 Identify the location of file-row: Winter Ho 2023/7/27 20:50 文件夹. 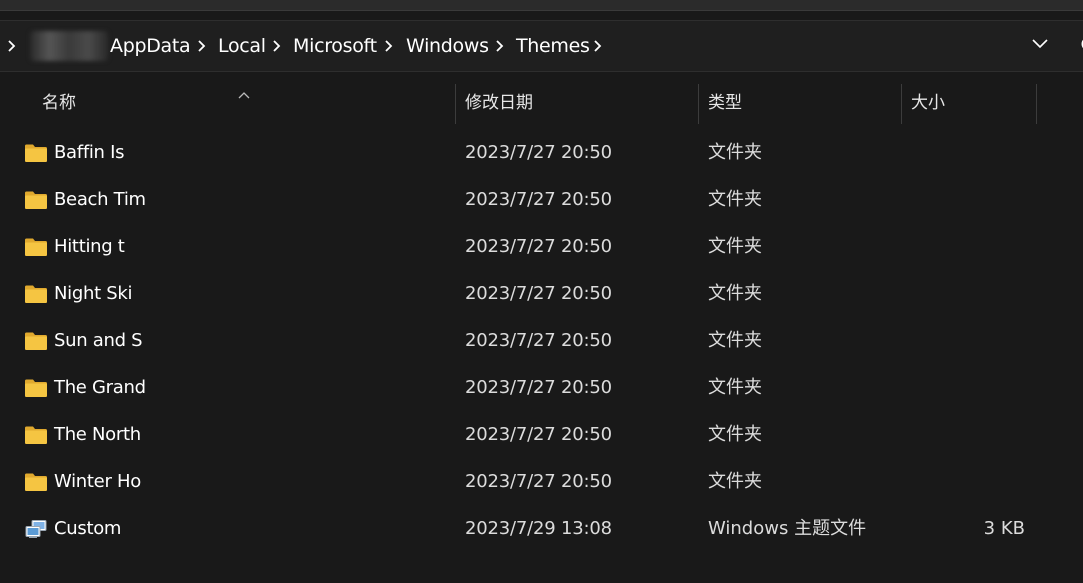
(541, 482).